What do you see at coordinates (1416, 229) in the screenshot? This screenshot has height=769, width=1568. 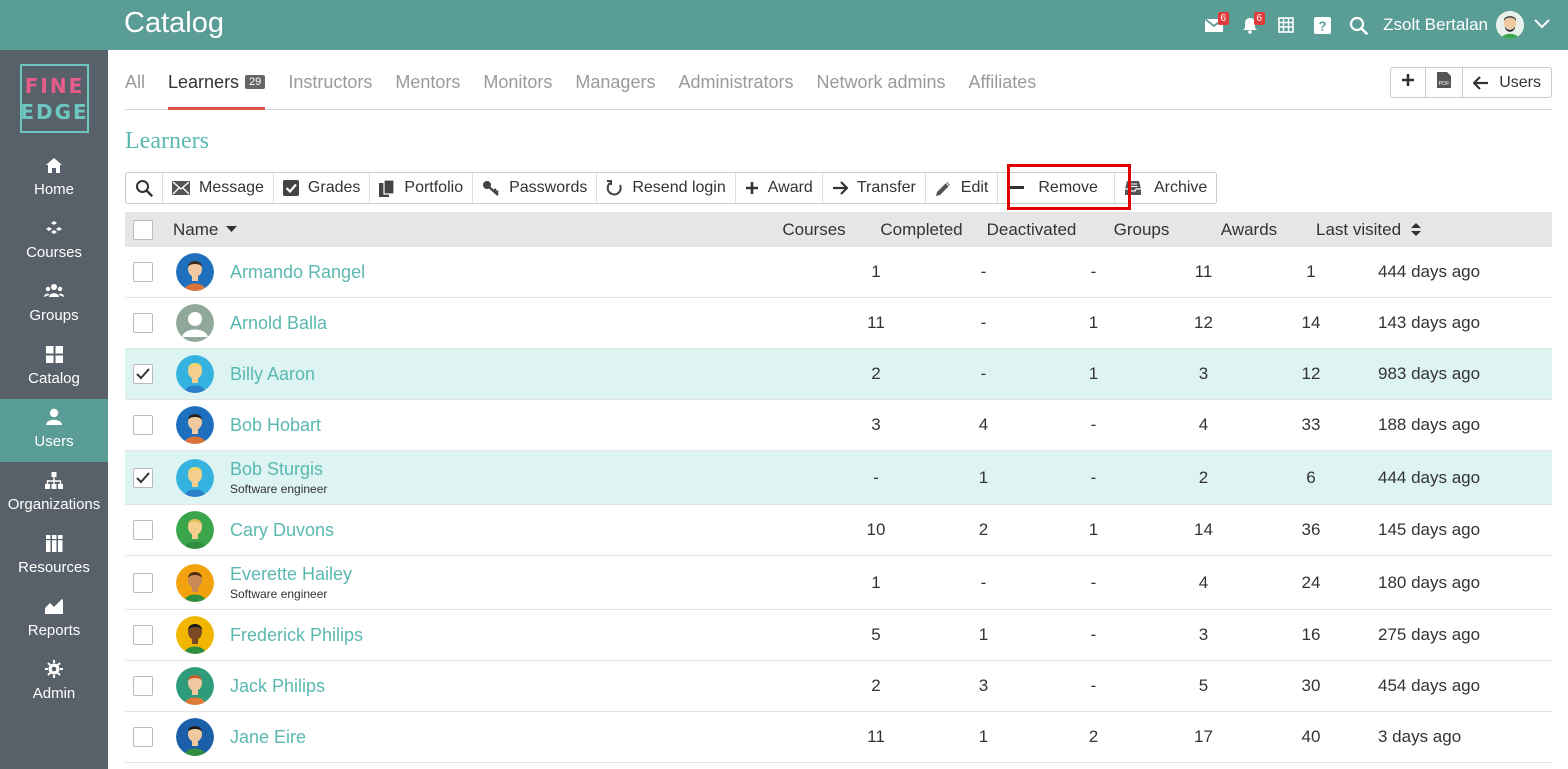 I see `sort-icon` at bounding box center [1416, 229].